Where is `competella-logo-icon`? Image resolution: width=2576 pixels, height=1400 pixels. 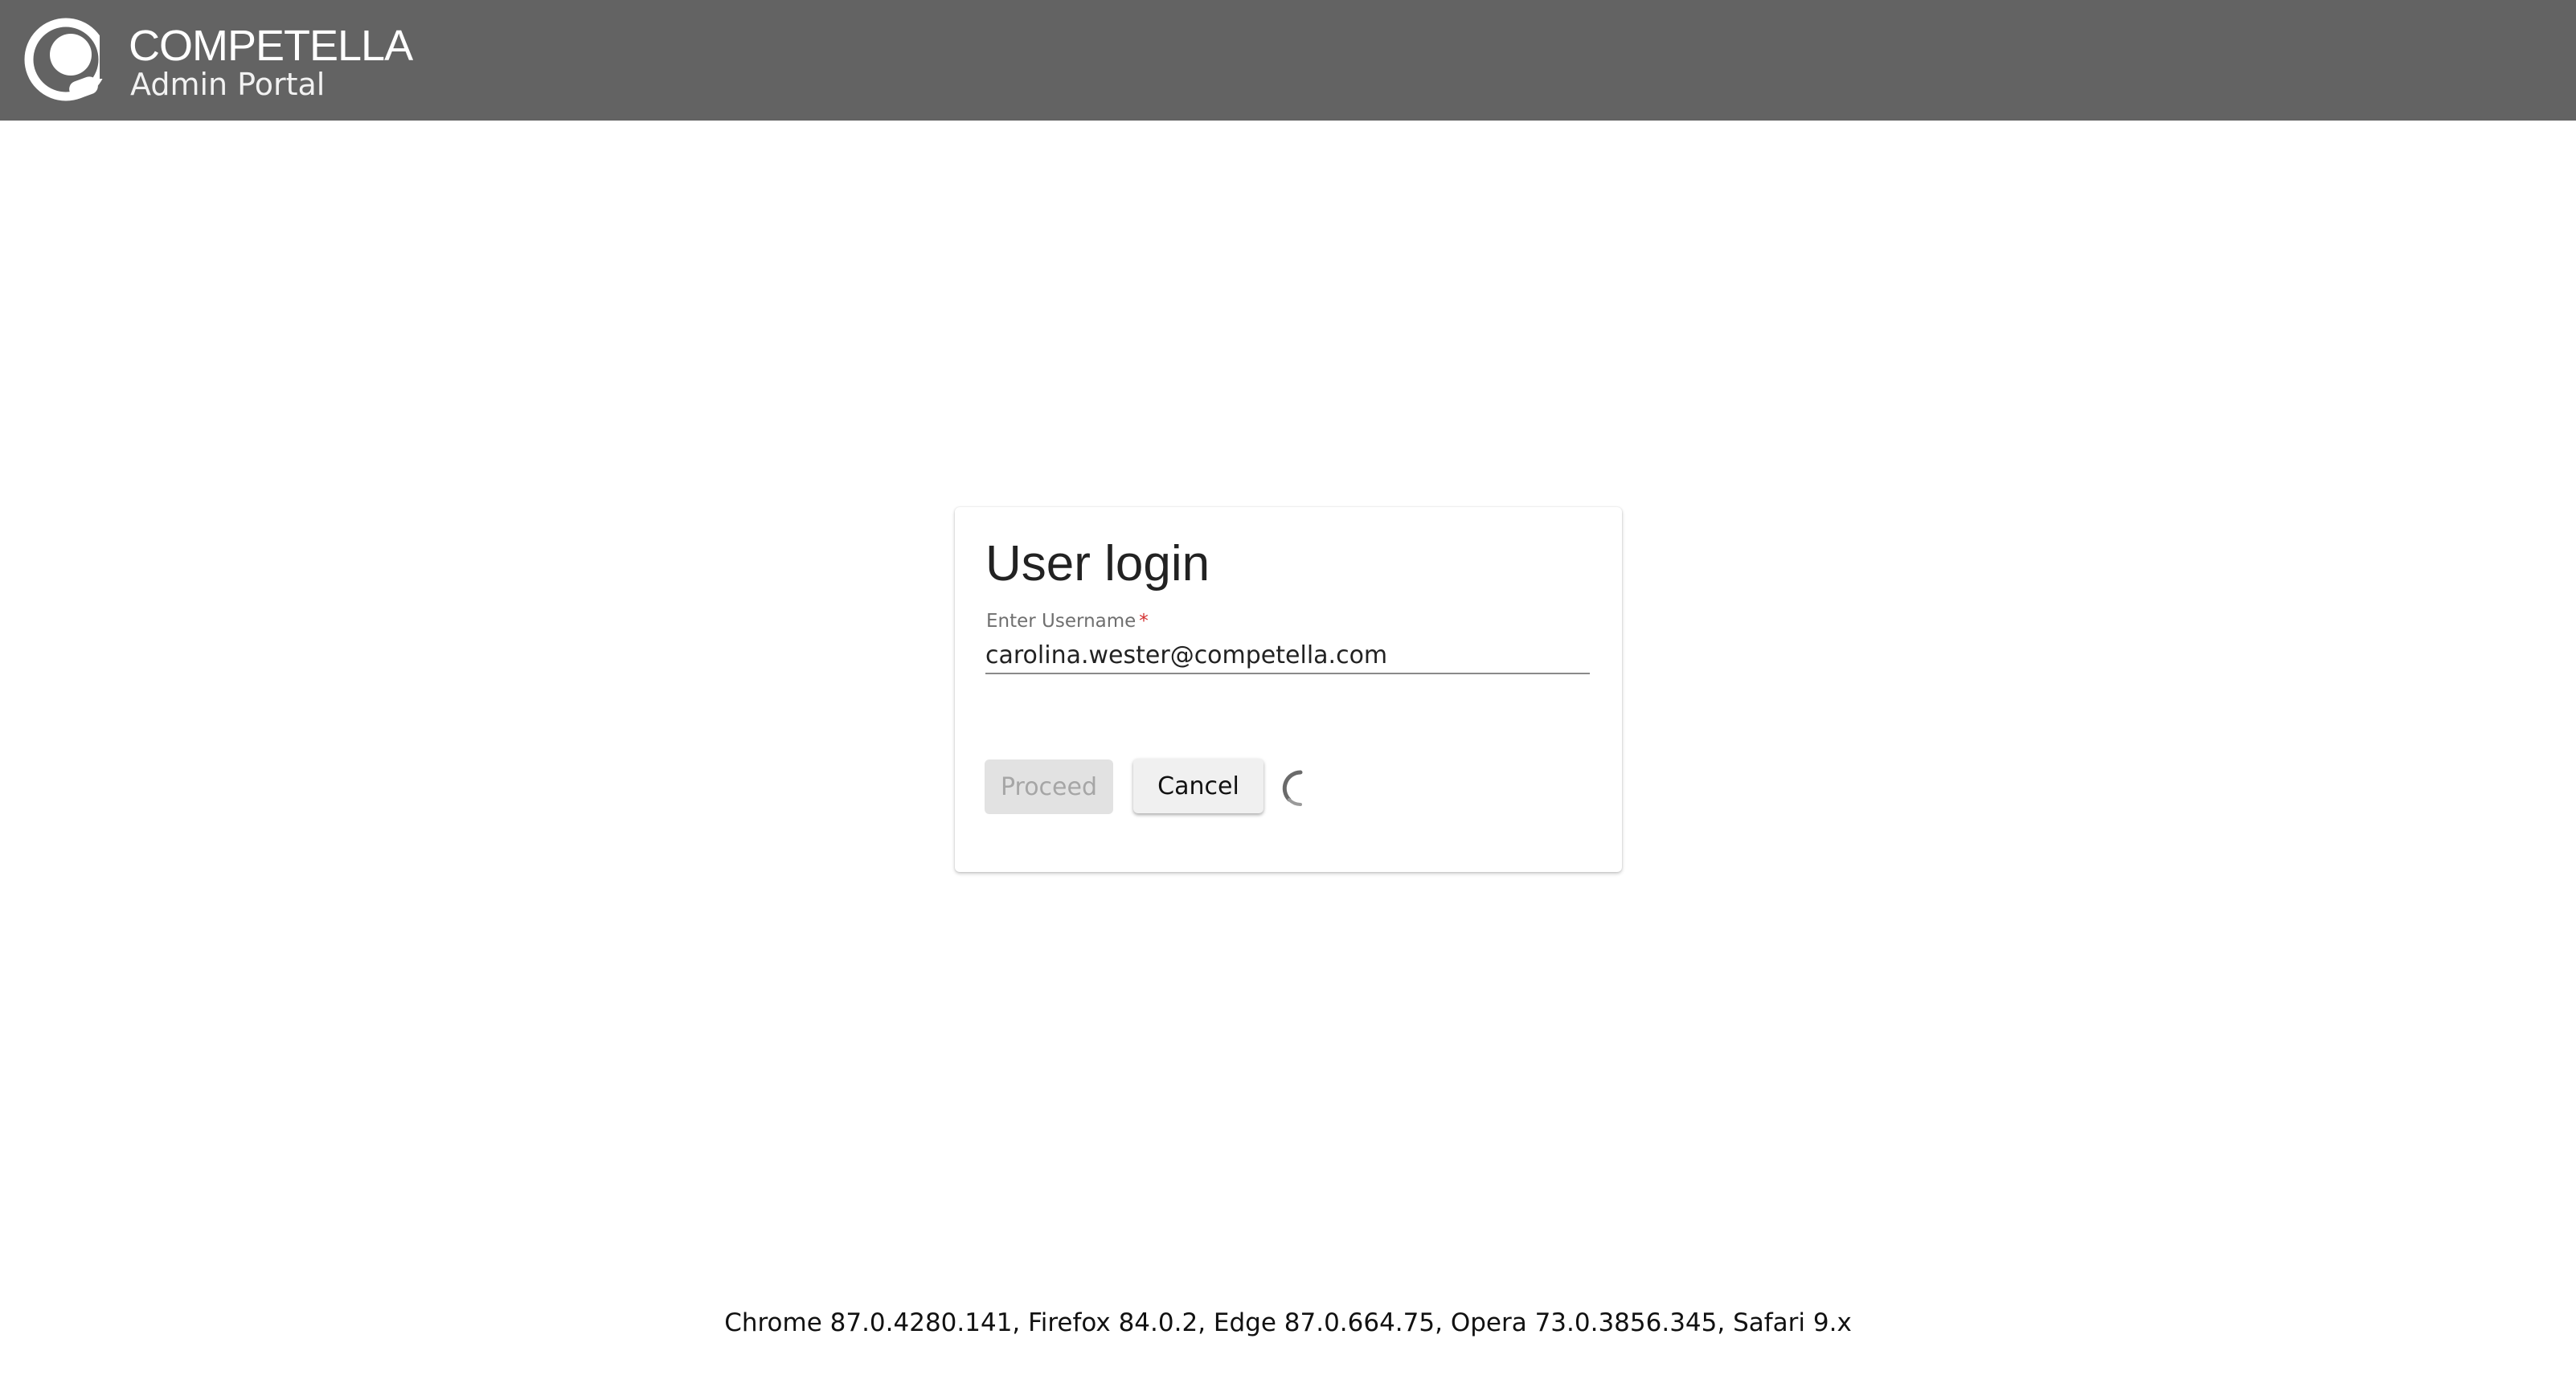 competella-logo-icon is located at coordinates (68, 59).